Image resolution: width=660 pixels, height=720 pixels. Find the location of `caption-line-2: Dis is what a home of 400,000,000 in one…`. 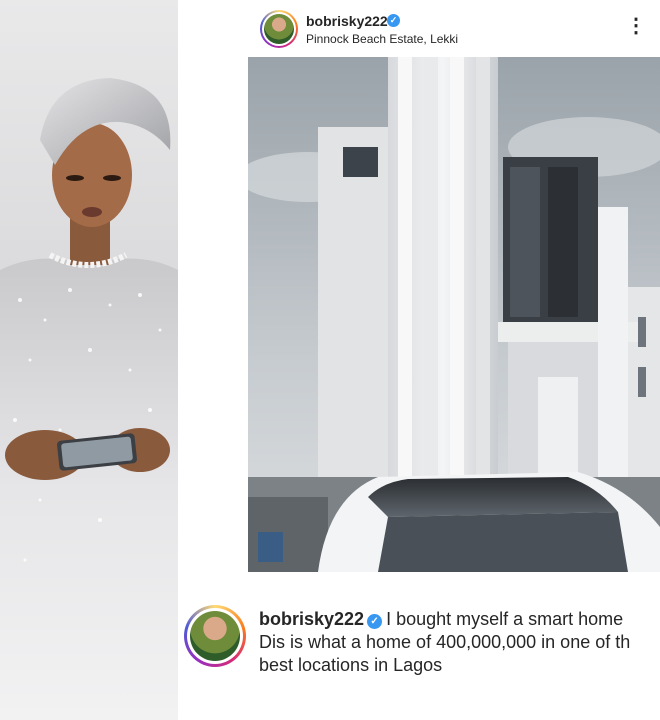

caption-line-2: Dis is what a home of 400,000,000 in one… is located at coordinates (445, 642).